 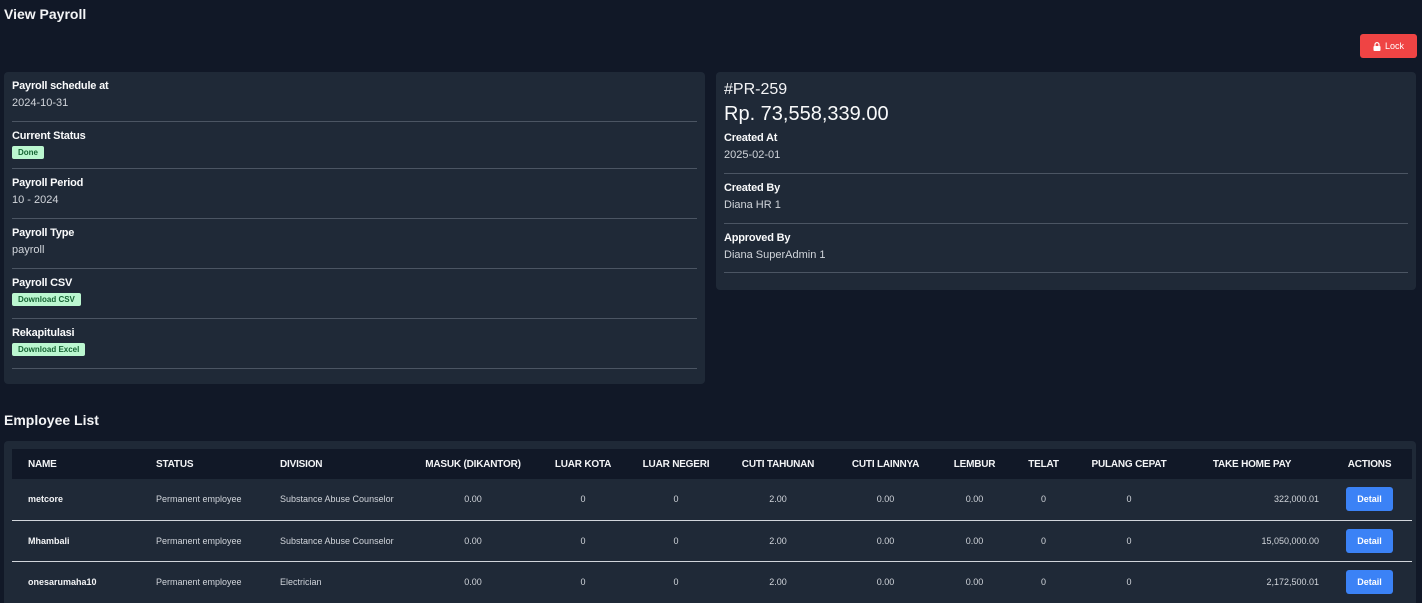 What do you see at coordinates (354, 298) in the screenshot?
I see `csv-field: Payroll CSV Download CSV` at bounding box center [354, 298].